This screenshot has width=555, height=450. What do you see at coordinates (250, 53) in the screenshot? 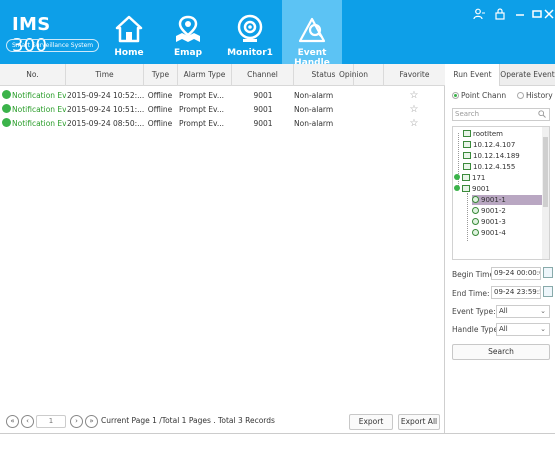
I see `nav-monitor1-label: Monitor1` at bounding box center [250, 53].